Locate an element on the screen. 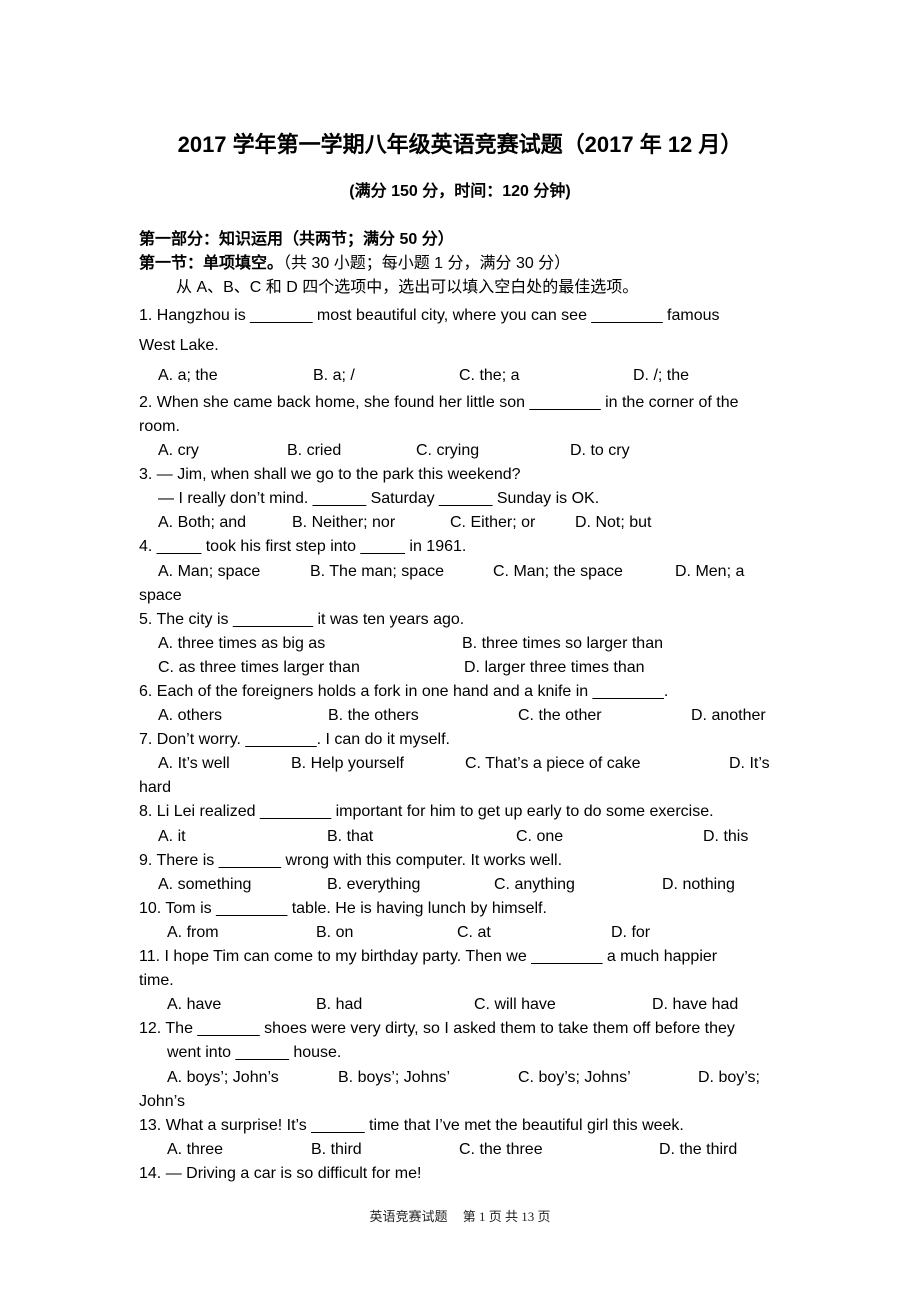 Image resolution: width=920 pixels, height=1302 pixels. question-7-option-a: A. It’s well is located at coordinates (194, 763).